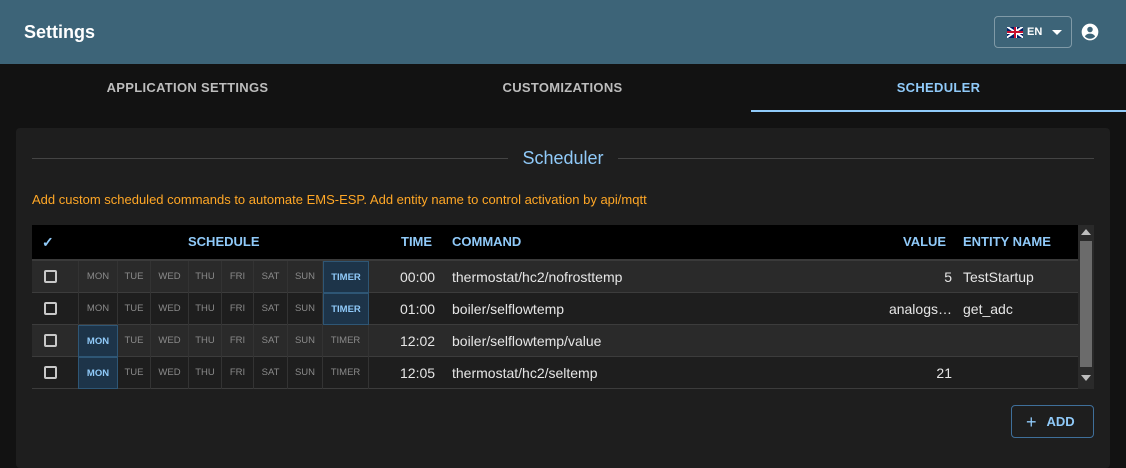 Image resolution: width=1126 pixels, height=468 pixels. I want to click on entity-name-cell: get_adc, so click(988, 309).